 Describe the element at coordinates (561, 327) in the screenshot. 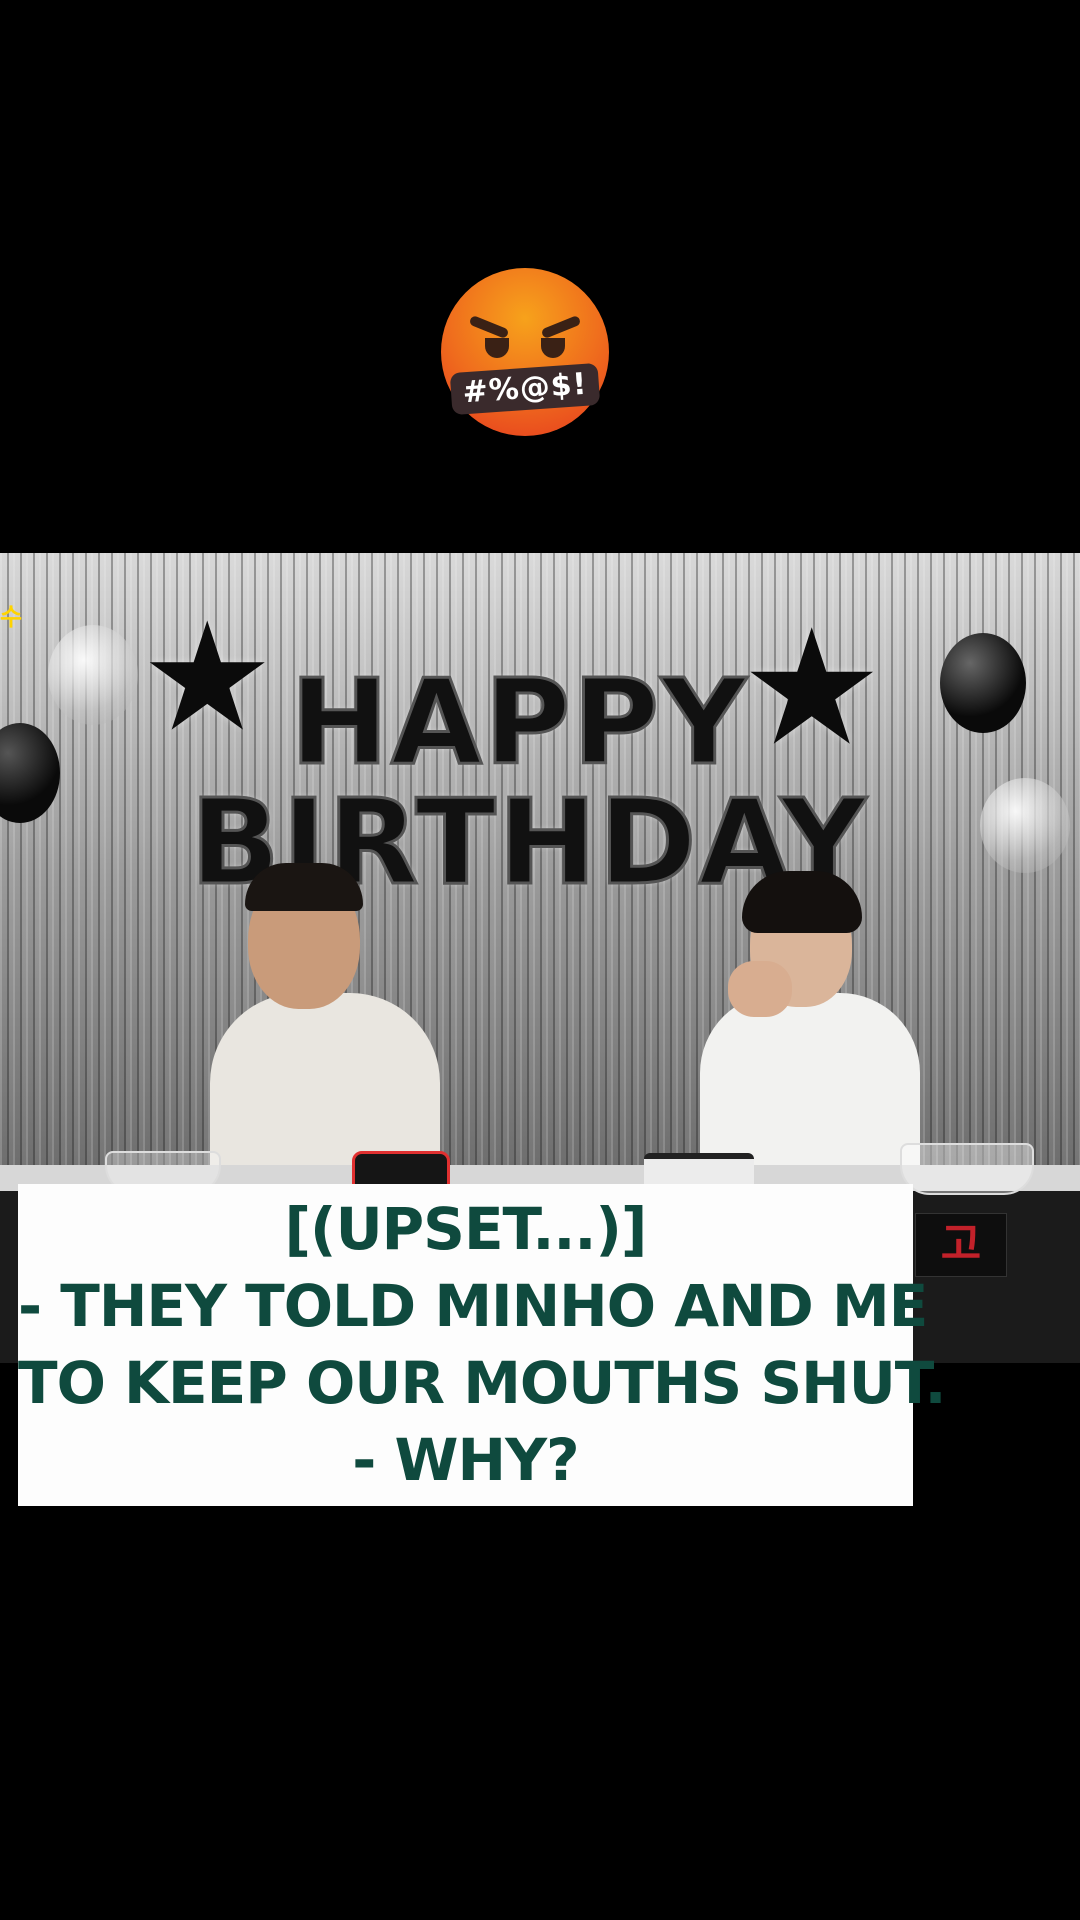

I see `right-brow` at that location.